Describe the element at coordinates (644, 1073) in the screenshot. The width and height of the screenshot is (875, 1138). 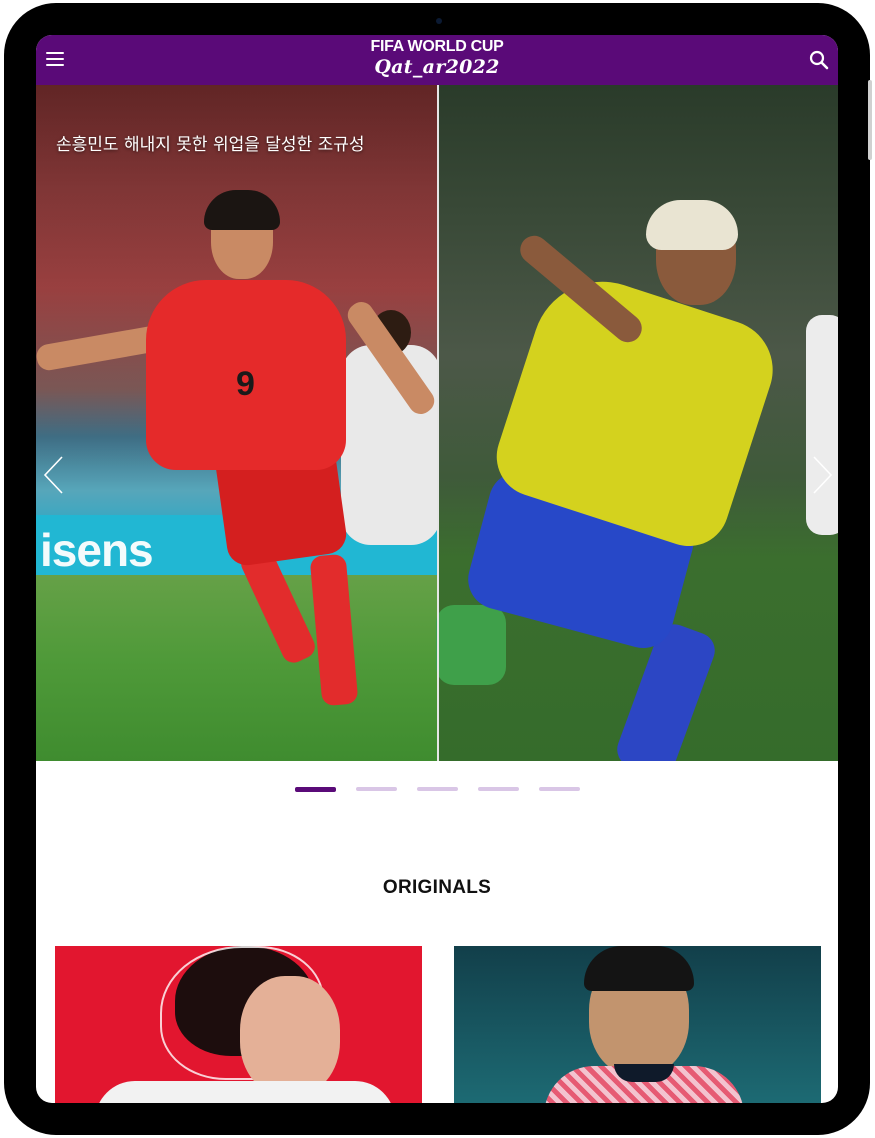
I see `card-2-player-collar` at that location.